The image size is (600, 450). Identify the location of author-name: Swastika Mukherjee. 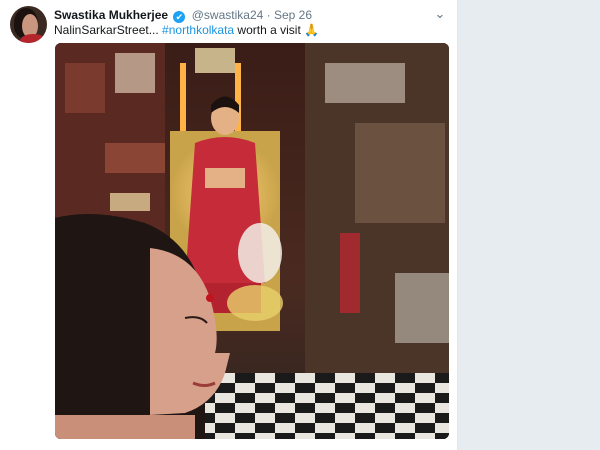
(111, 15).